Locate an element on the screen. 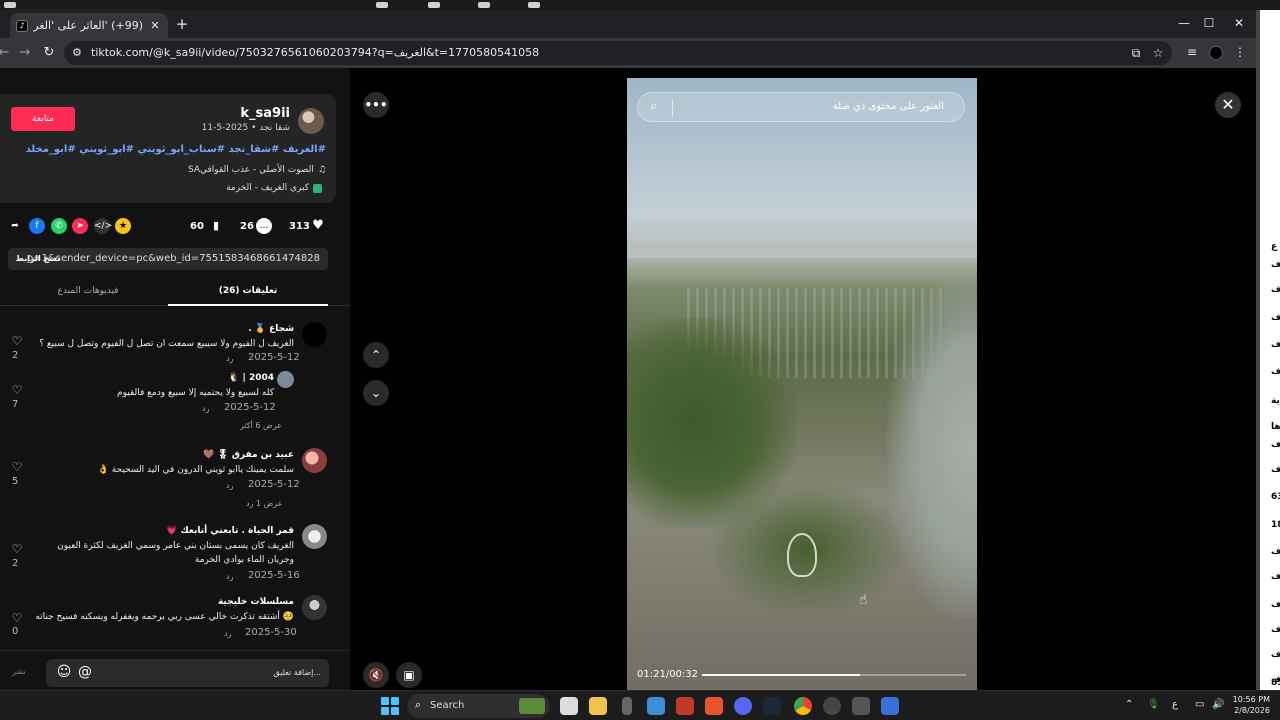 This screenshot has width=1280, height=720. emoji-icon: ☺ is located at coordinates (64, 672).